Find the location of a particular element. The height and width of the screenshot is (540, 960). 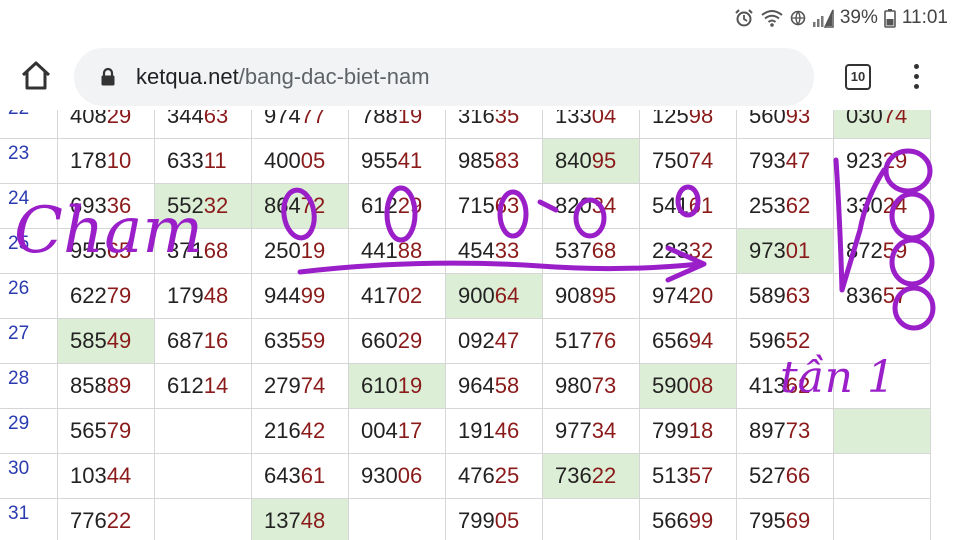

result-head-digits: 417 is located at coordinates (379, 295).